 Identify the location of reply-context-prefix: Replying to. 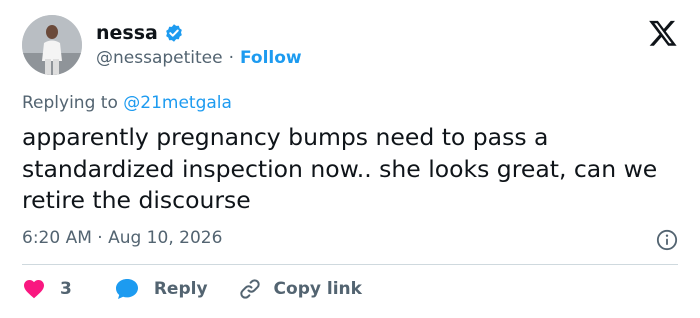
(70, 103).